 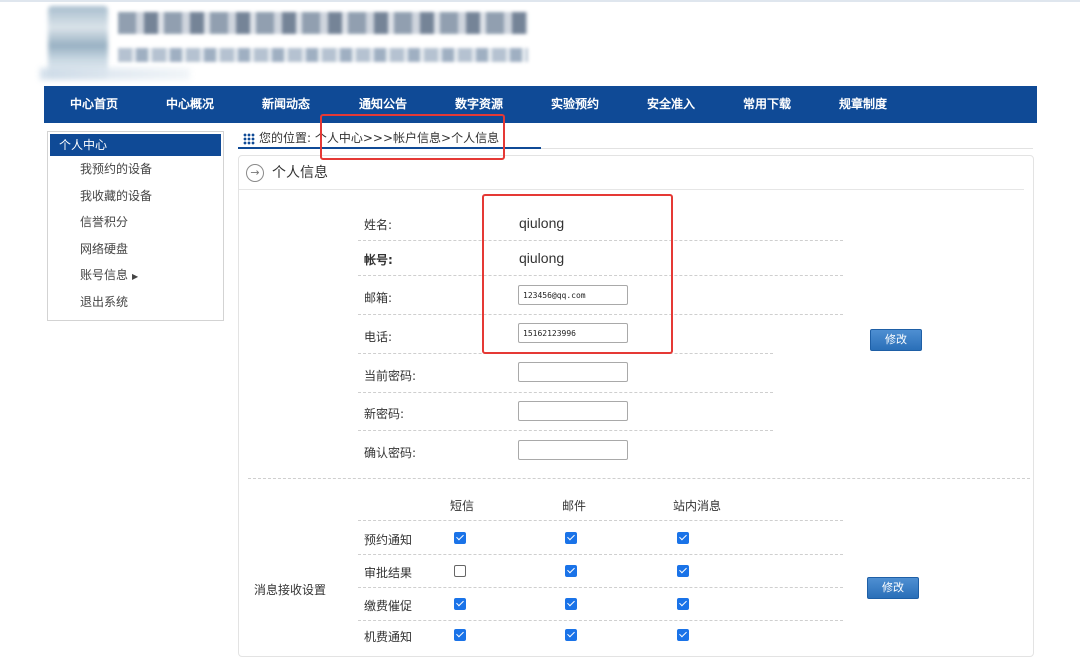 What do you see at coordinates (290, 590) in the screenshot?
I see `notification-settings-label: 消息接收设置` at bounding box center [290, 590].